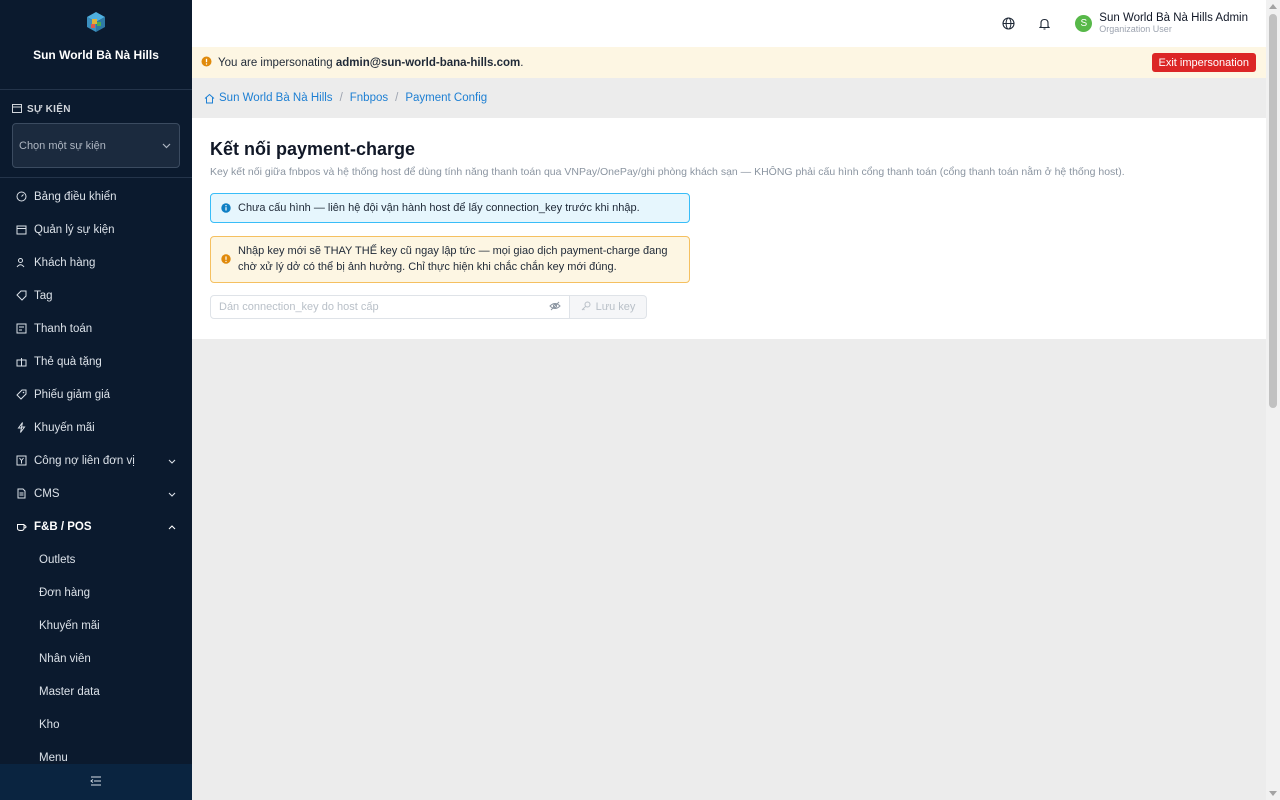  Describe the element at coordinates (172, 527) in the screenshot. I see `chevron-up-icon` at that location.